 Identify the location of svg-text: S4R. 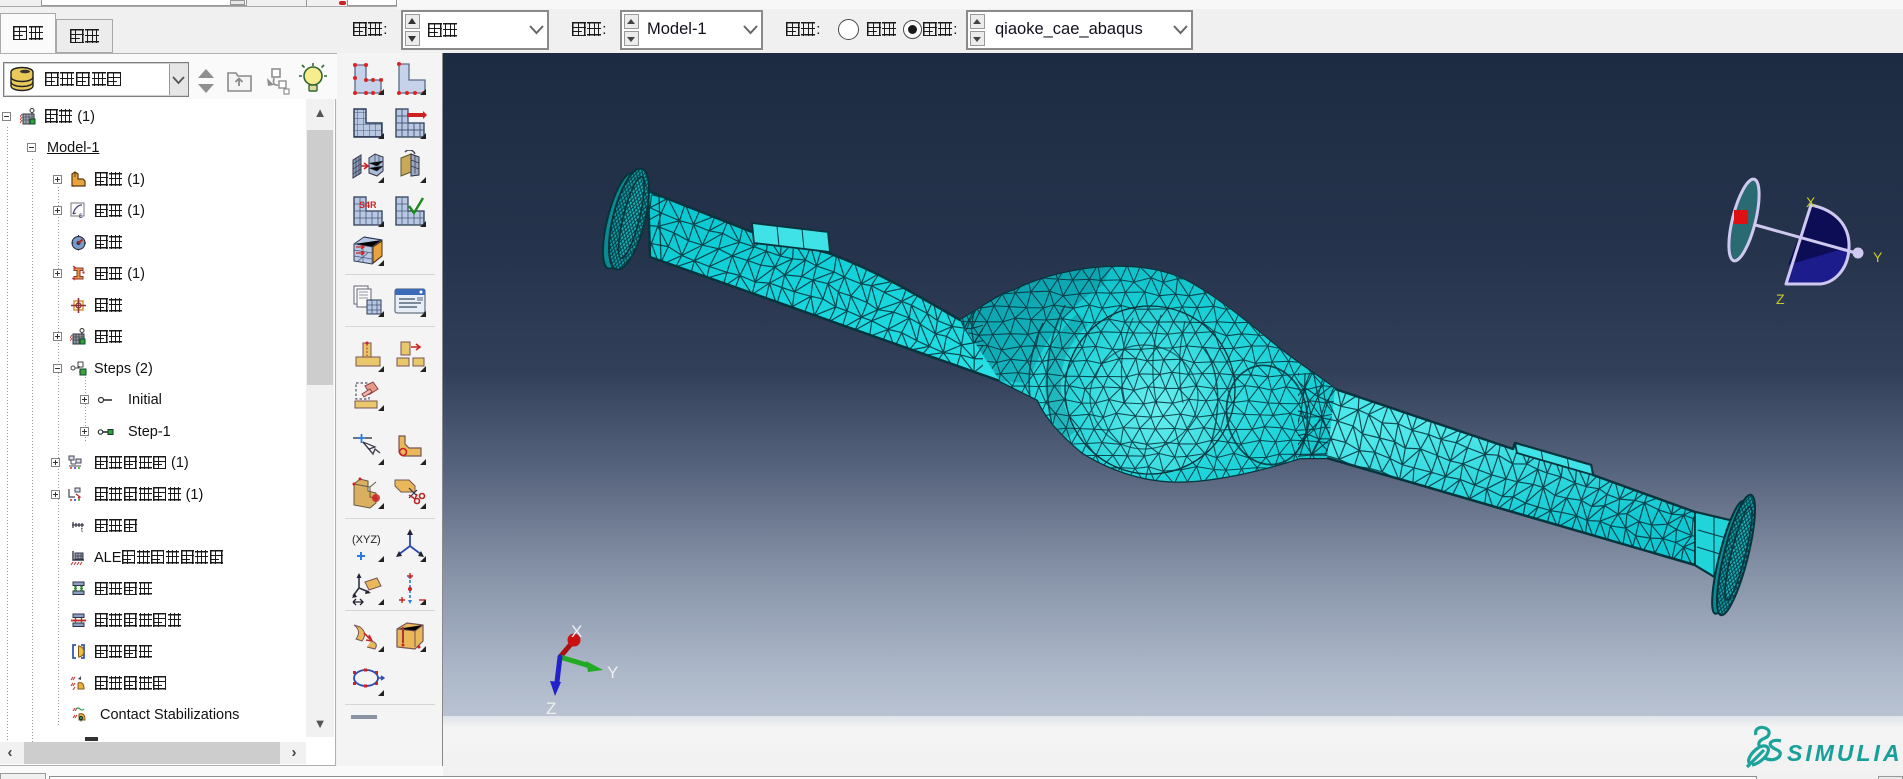
(368, 205).